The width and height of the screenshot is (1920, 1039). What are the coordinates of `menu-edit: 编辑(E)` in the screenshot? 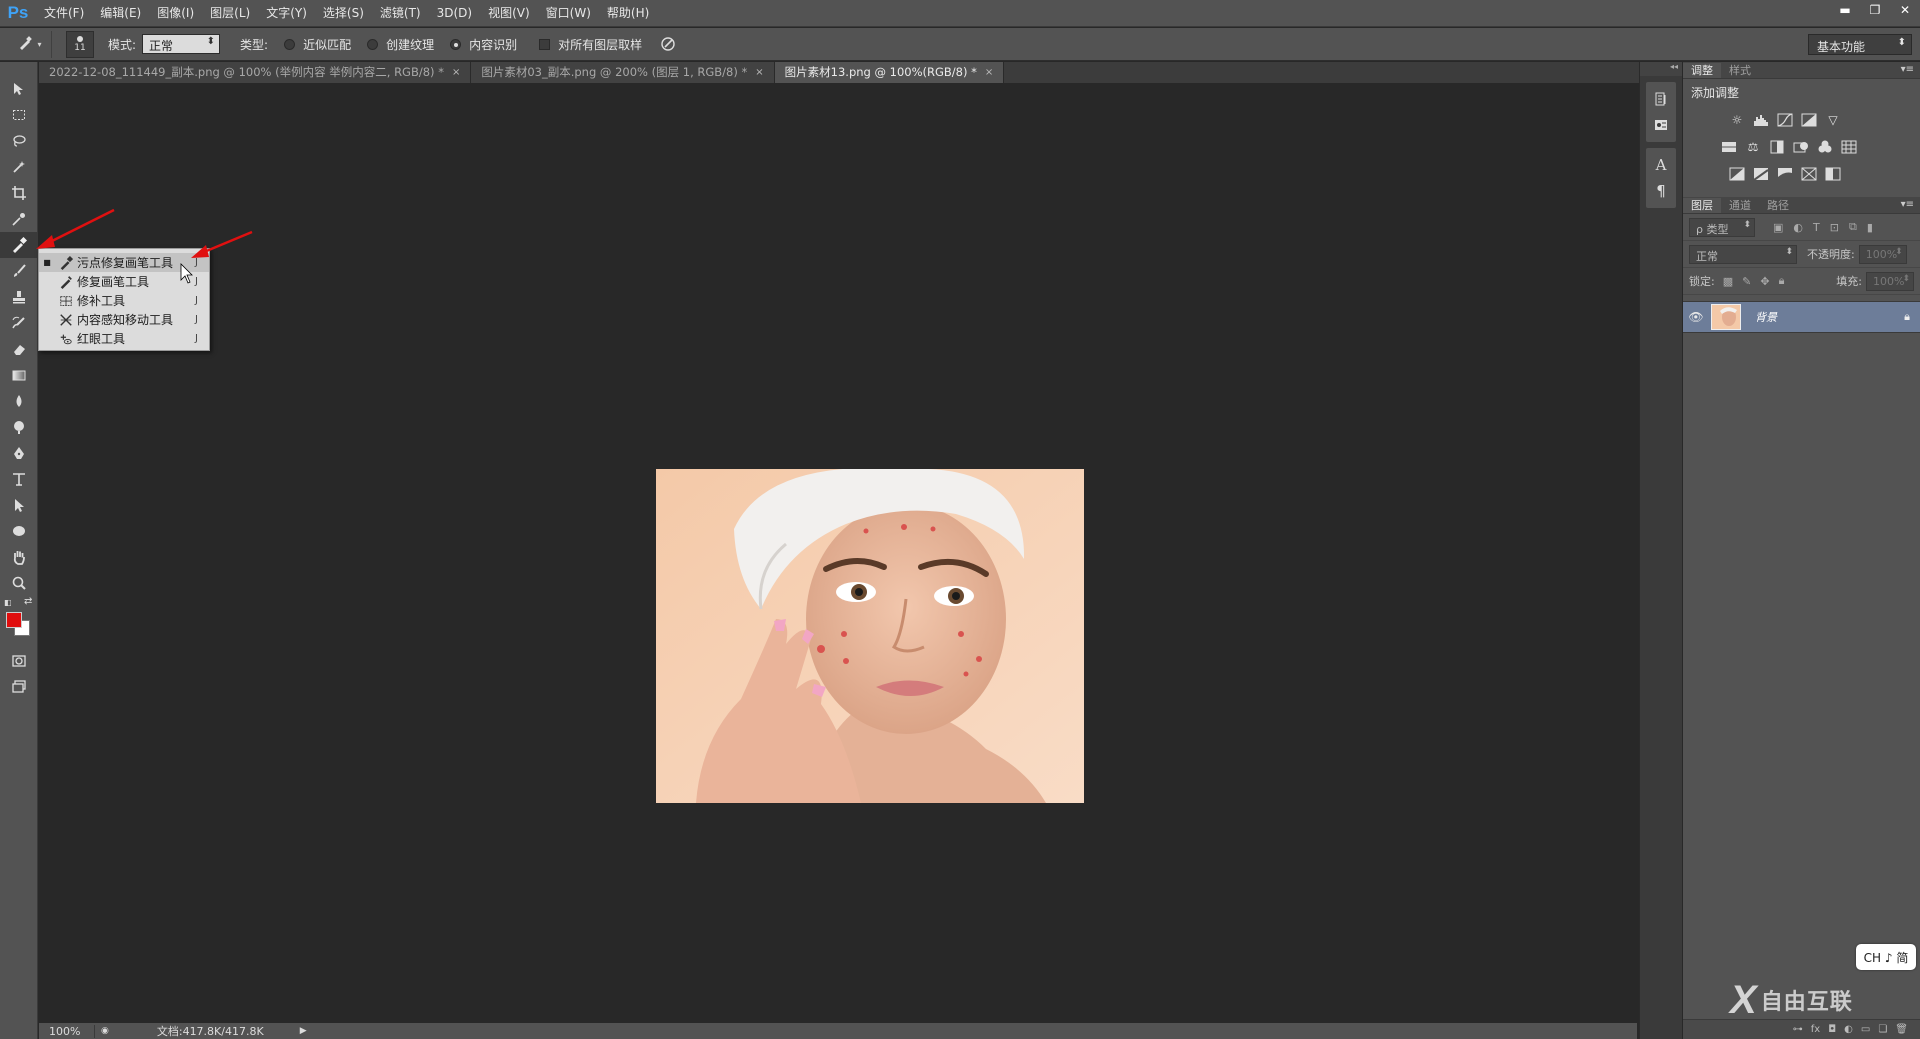 It's located at (120, 13).